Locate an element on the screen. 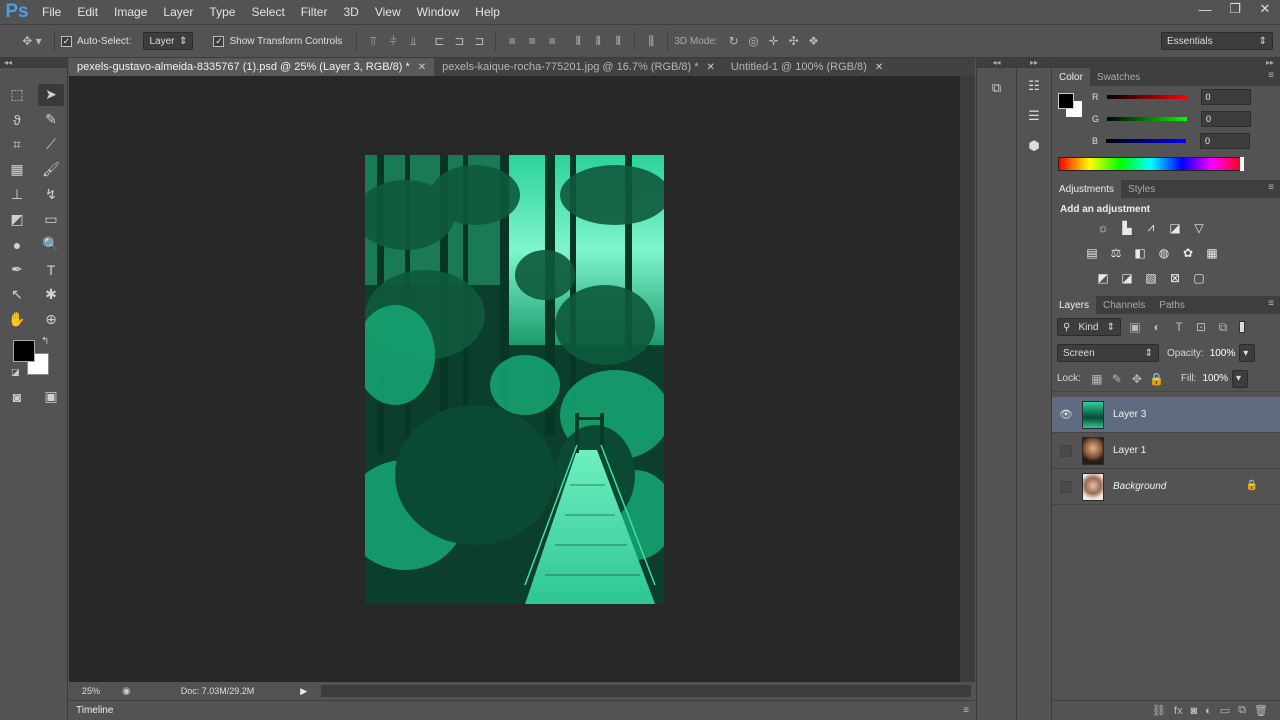  3d-rotate-icon: ↻ is located at coordinates (734, 41).